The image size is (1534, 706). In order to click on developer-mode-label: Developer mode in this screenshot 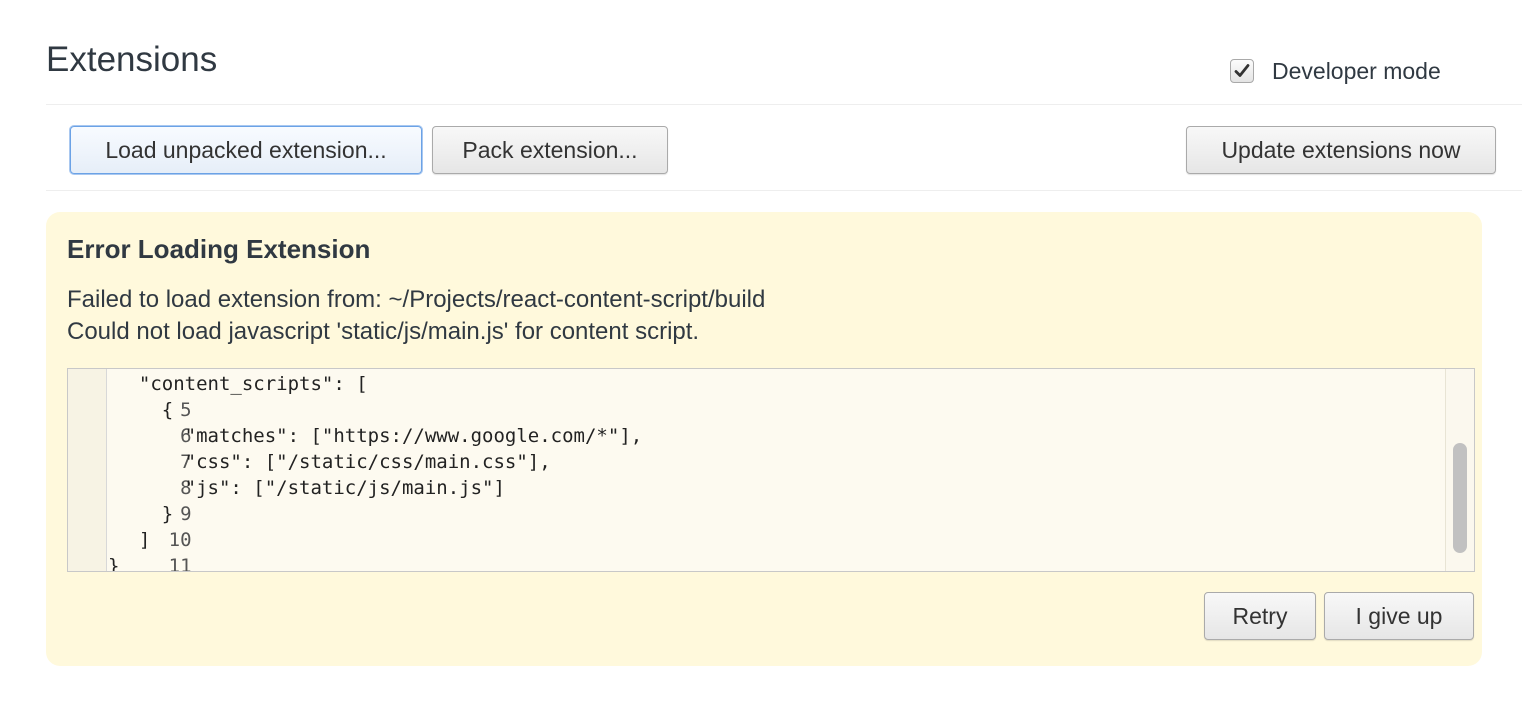, I will do `click(1356, 70)`.